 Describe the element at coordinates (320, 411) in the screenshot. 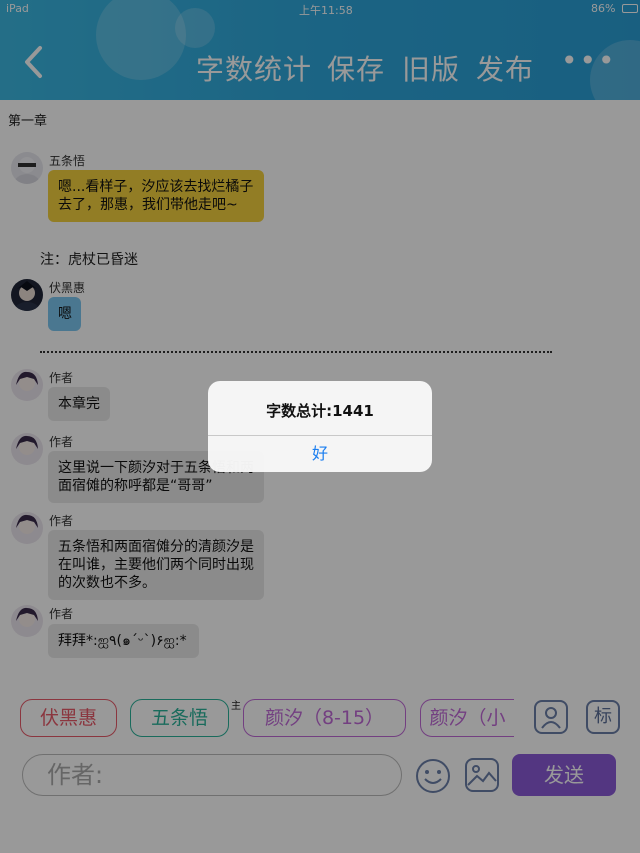

I see `dialog-message: 字数总计:1441` at that location.